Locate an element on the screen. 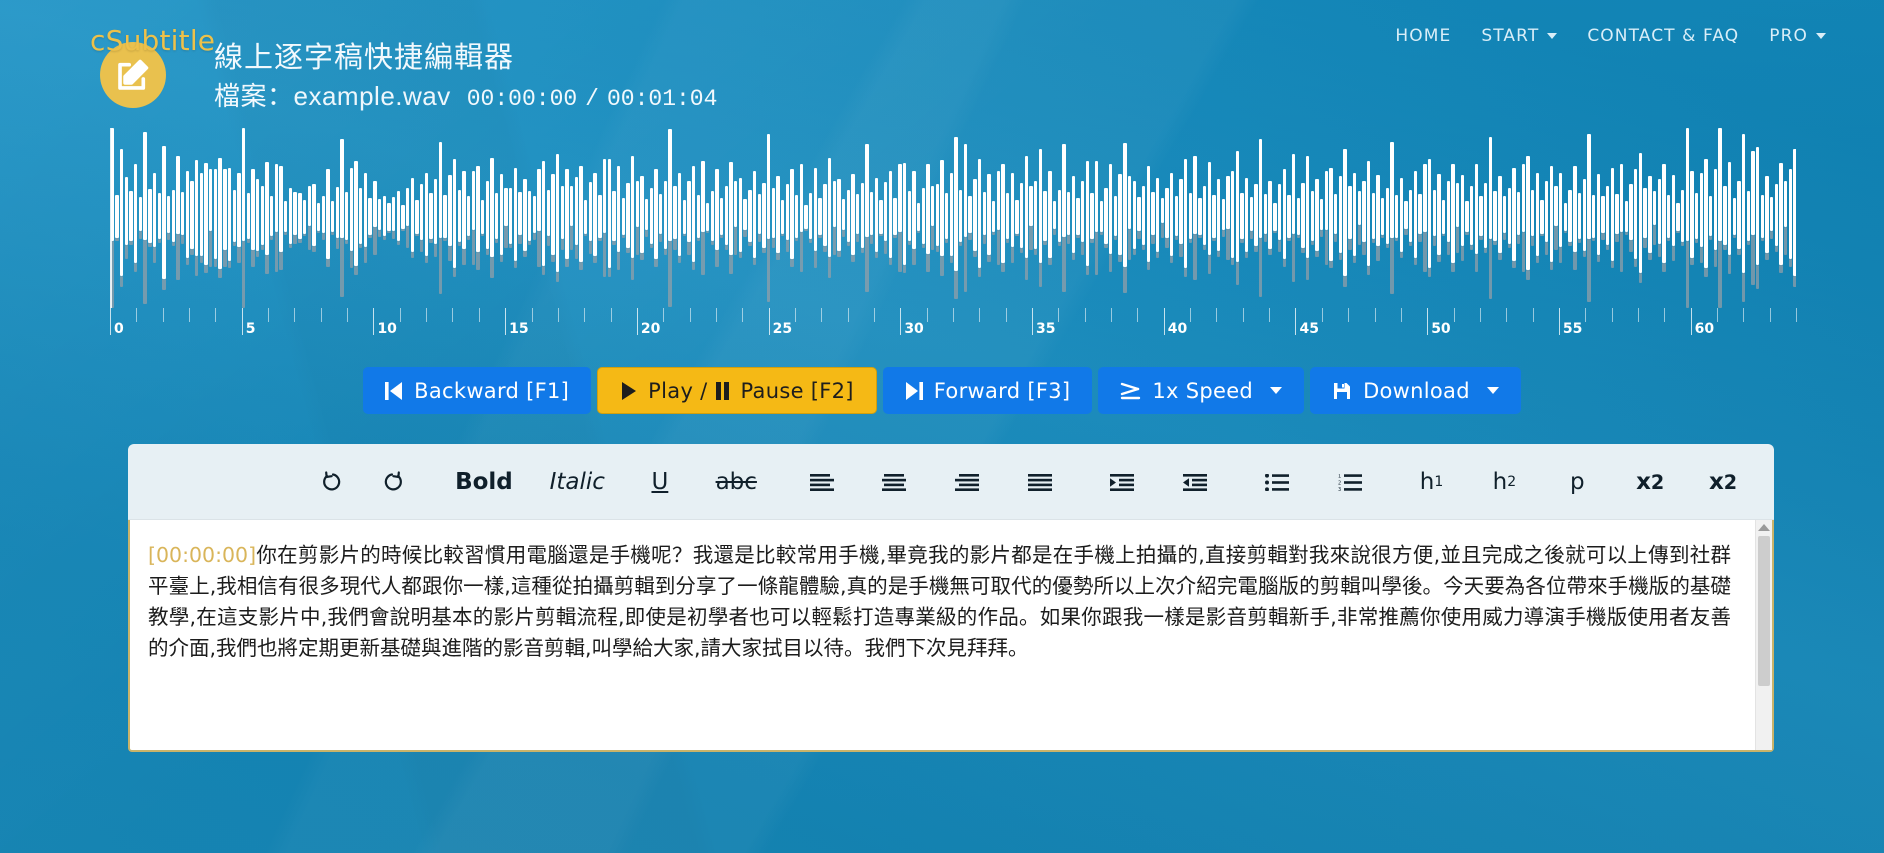  align-right-button is located at coordinates (967, 482).